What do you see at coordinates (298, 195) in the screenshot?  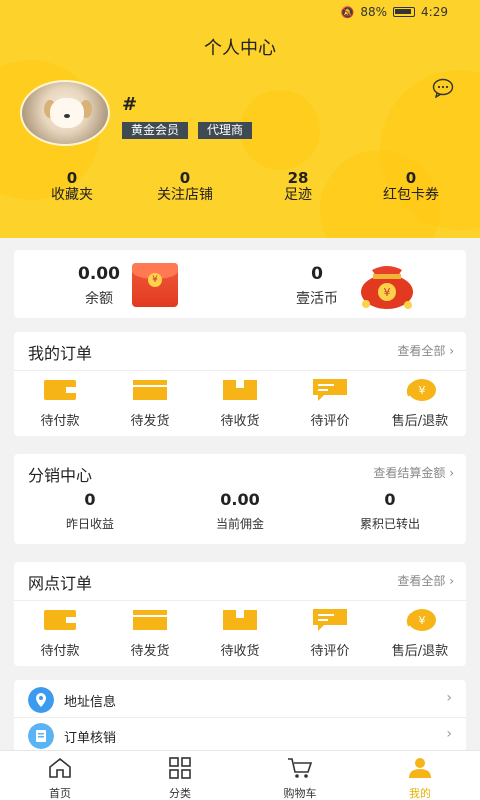 I see `stat-label: 足迹` at bounding box center [298, 195].